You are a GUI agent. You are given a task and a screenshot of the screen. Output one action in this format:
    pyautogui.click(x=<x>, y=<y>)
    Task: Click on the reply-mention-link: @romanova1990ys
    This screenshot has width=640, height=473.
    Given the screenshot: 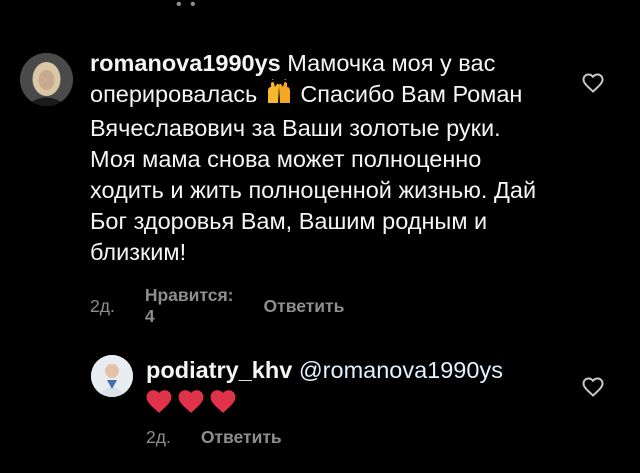 What is the action you would take?
    pyautogui.click(x=401, y=370)
    